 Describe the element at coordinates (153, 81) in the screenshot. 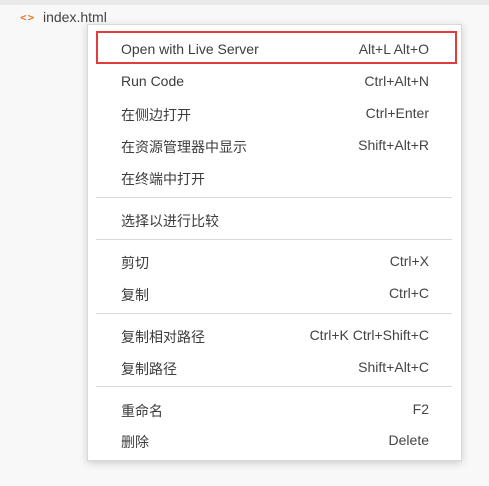

I see `menu-item-label: Run Code` at that location.